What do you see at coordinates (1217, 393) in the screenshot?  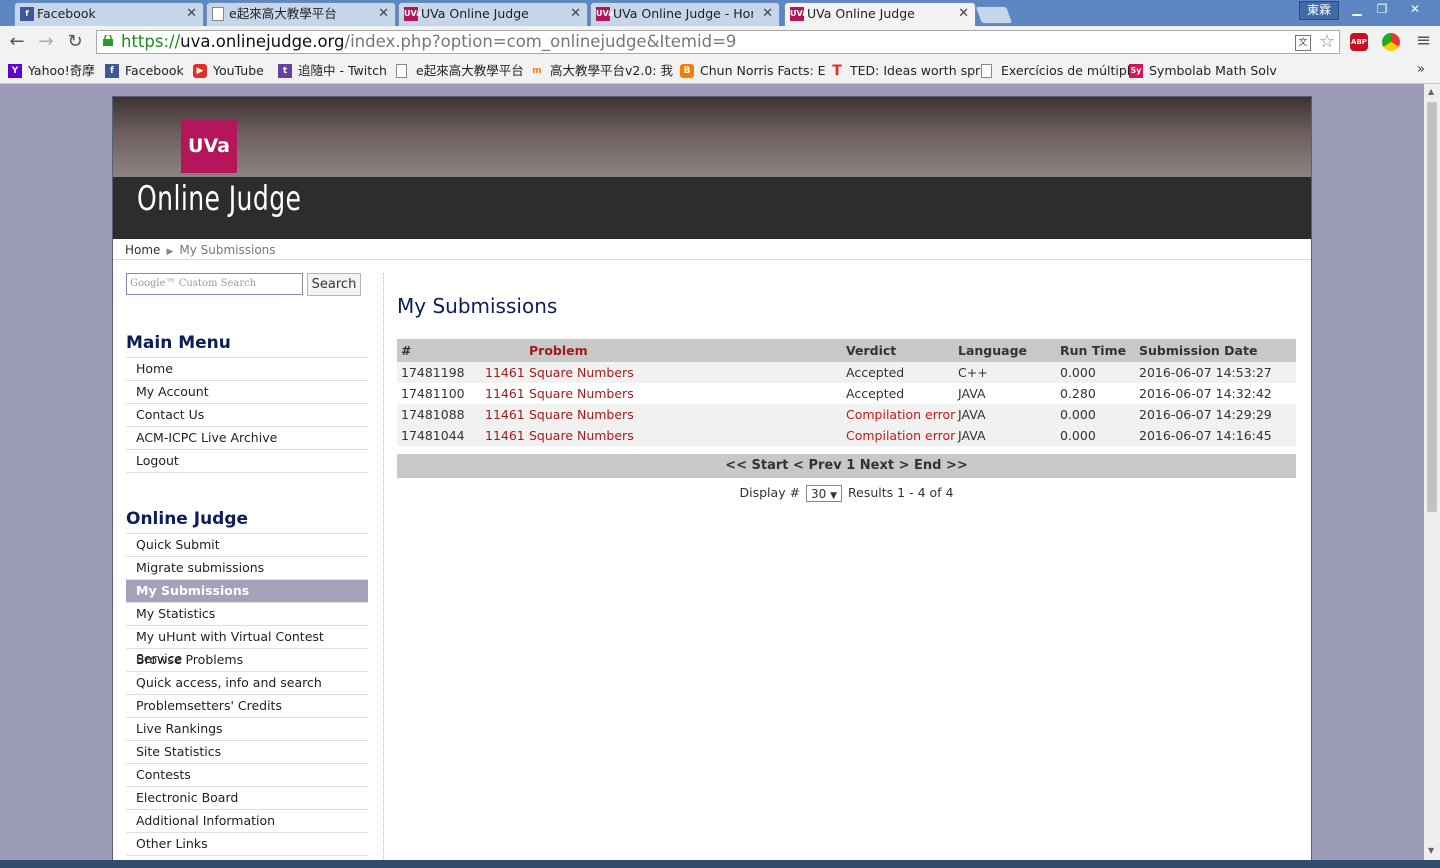 I see `submission-date: 2016-06-07 14:32:42` at bounding box center [1217, 393].